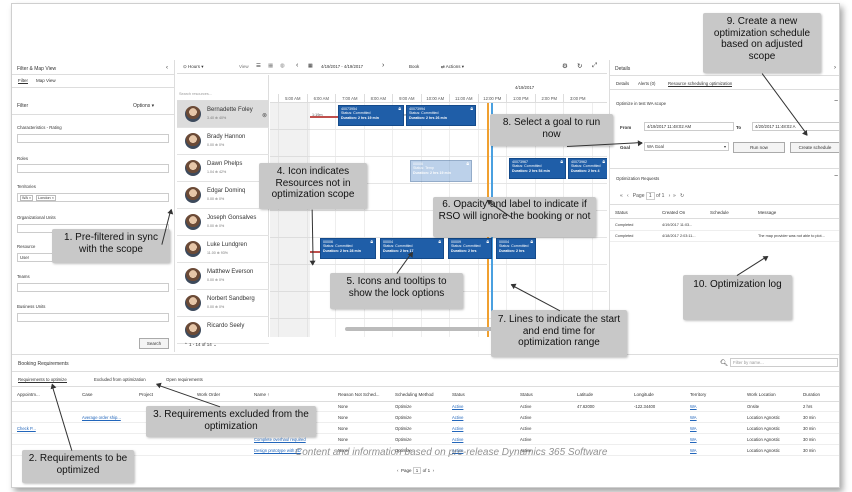 The image size is (852, 492). Describe the element at coordinates (184, 379) in the screenshot. I see `tab-open-requirements: Open requirements` at that location.